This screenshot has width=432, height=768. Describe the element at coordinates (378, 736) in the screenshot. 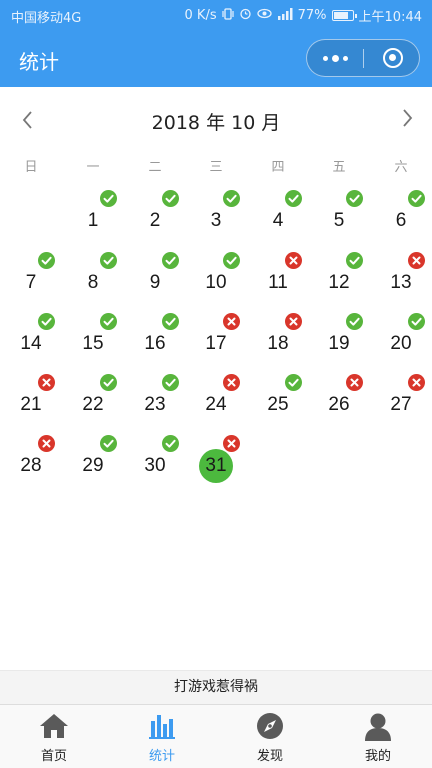

I see `tab-mine: 我的` at that location.